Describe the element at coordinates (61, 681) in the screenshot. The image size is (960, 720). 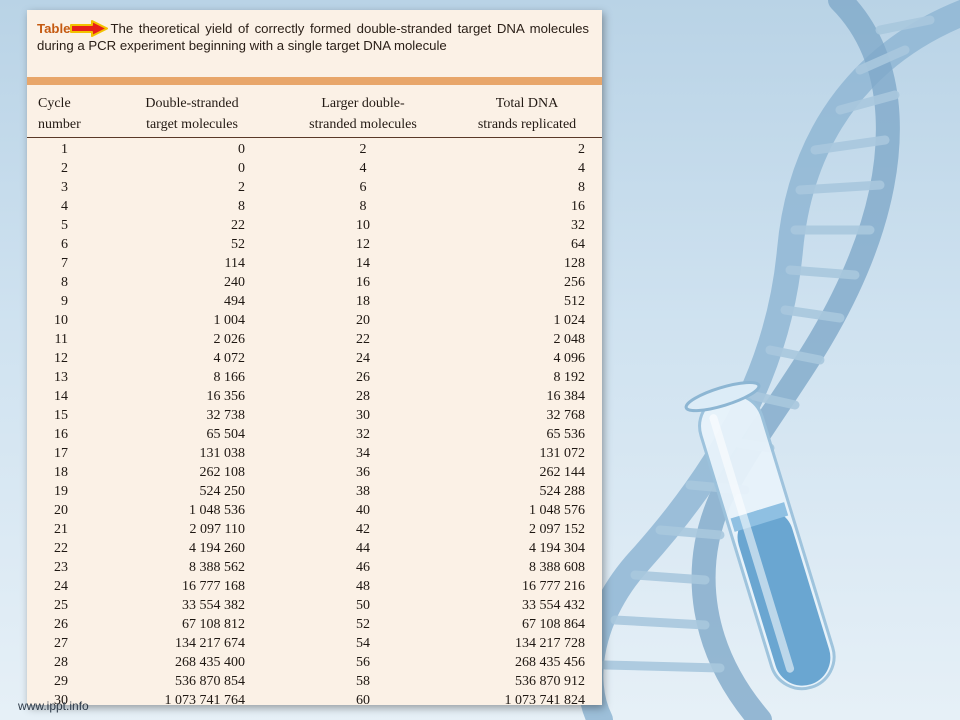
I see `cycle-number-cell: 29` at that location.